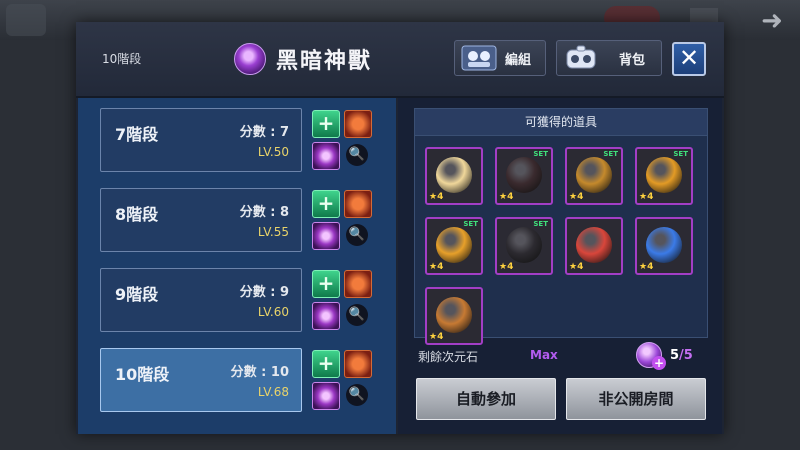 The height and width of the screenshot is (450, 800). I want to click on dialog-header: 10階段 黑暗神獸 編組 背包 ✕, so click(400, 60).